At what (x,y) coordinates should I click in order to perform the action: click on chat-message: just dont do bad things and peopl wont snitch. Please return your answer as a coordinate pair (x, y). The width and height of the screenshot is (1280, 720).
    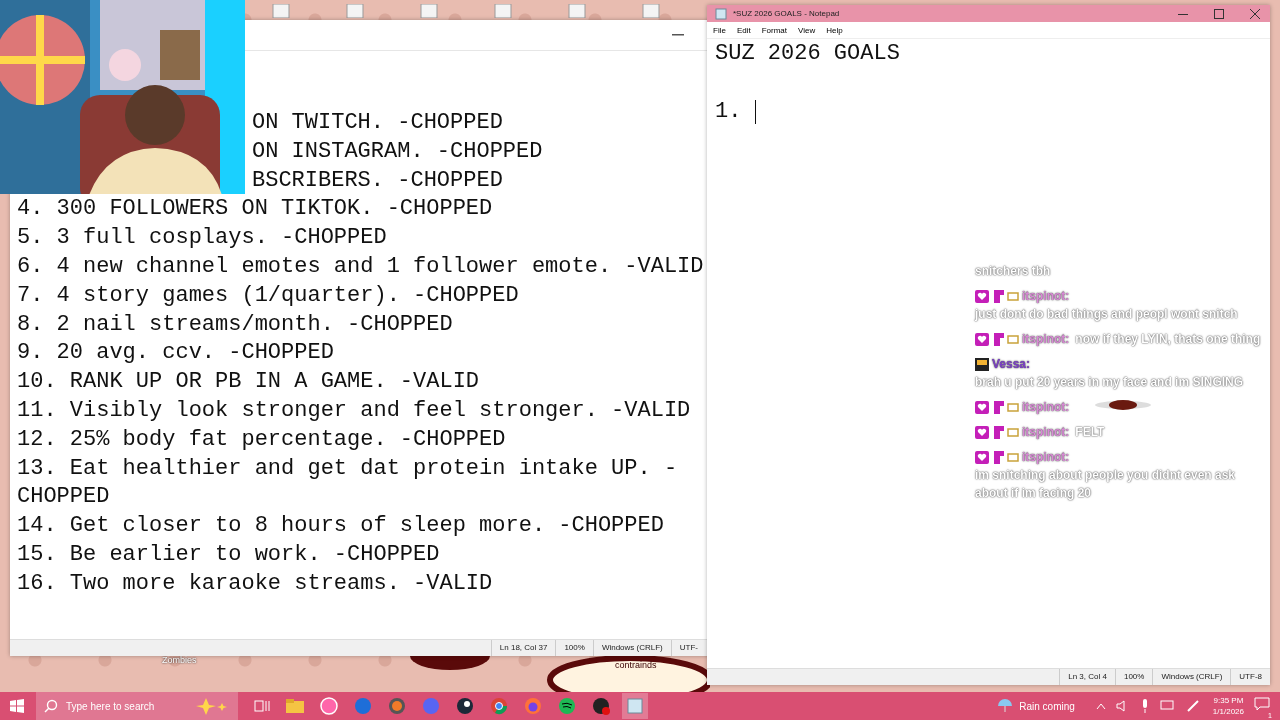
    Looking at the image, I should click on (1106, 314).